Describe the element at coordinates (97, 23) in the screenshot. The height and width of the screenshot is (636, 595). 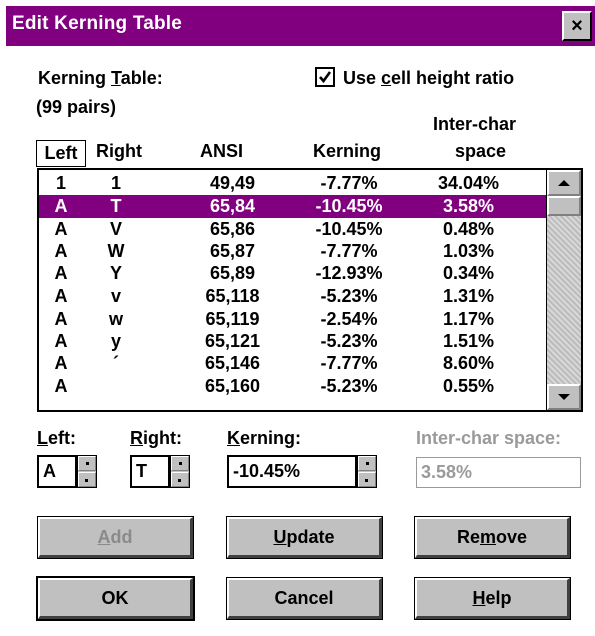
I see `dialog-title: Edit Kerning Table` at that location.